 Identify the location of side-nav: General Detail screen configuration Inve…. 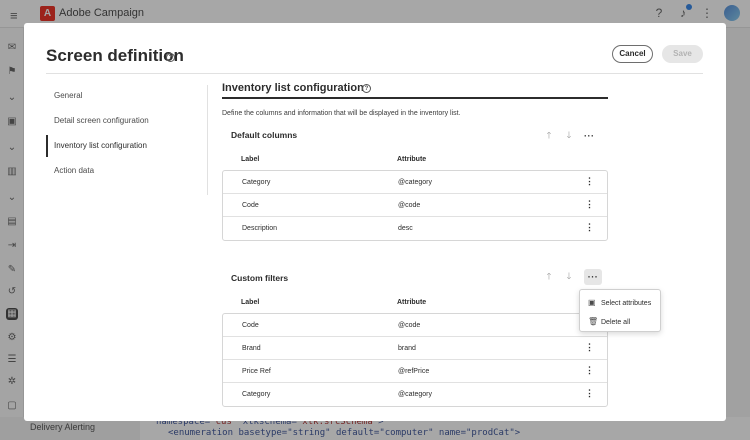
(127, 140).